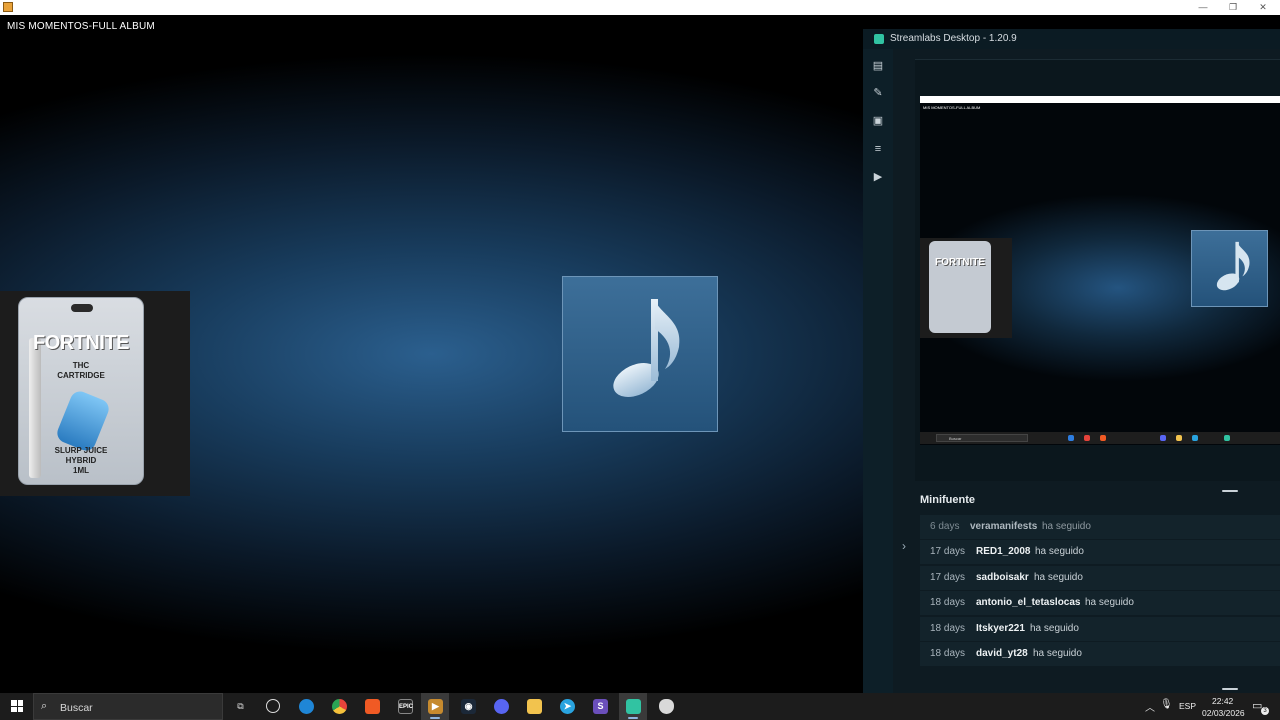 This screenshot has width=1280, height=720. Describe the element at coordinates (273, 706) in the screenshot. I see `widgets-icon` at that location.